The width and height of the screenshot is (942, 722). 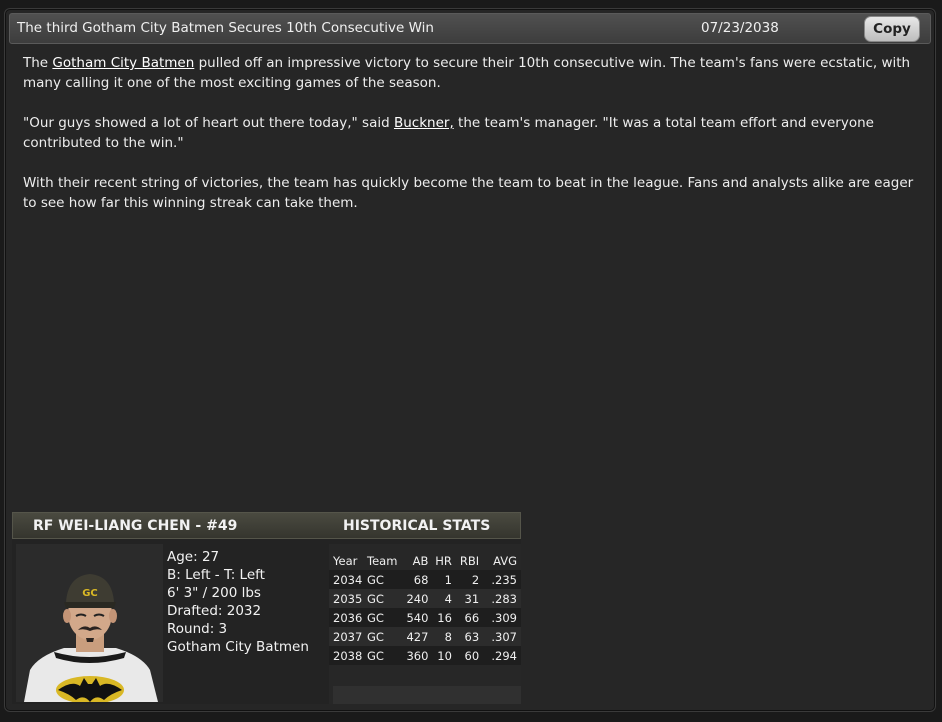 What do you see at coordinates (469, 560) in the screenshot?
I see `col-rbi: RBI` at bounding box center [469, 560].